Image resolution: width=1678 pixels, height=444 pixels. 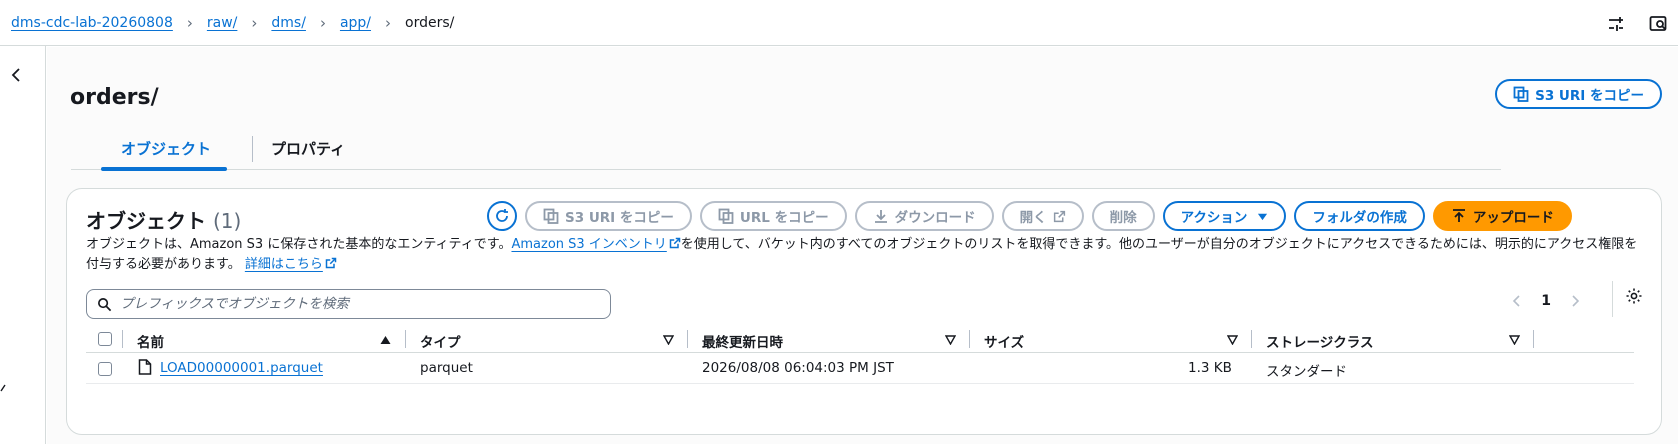 I want to click on learn-more-link: 詳細はこちら, so click(x=284, y=264).